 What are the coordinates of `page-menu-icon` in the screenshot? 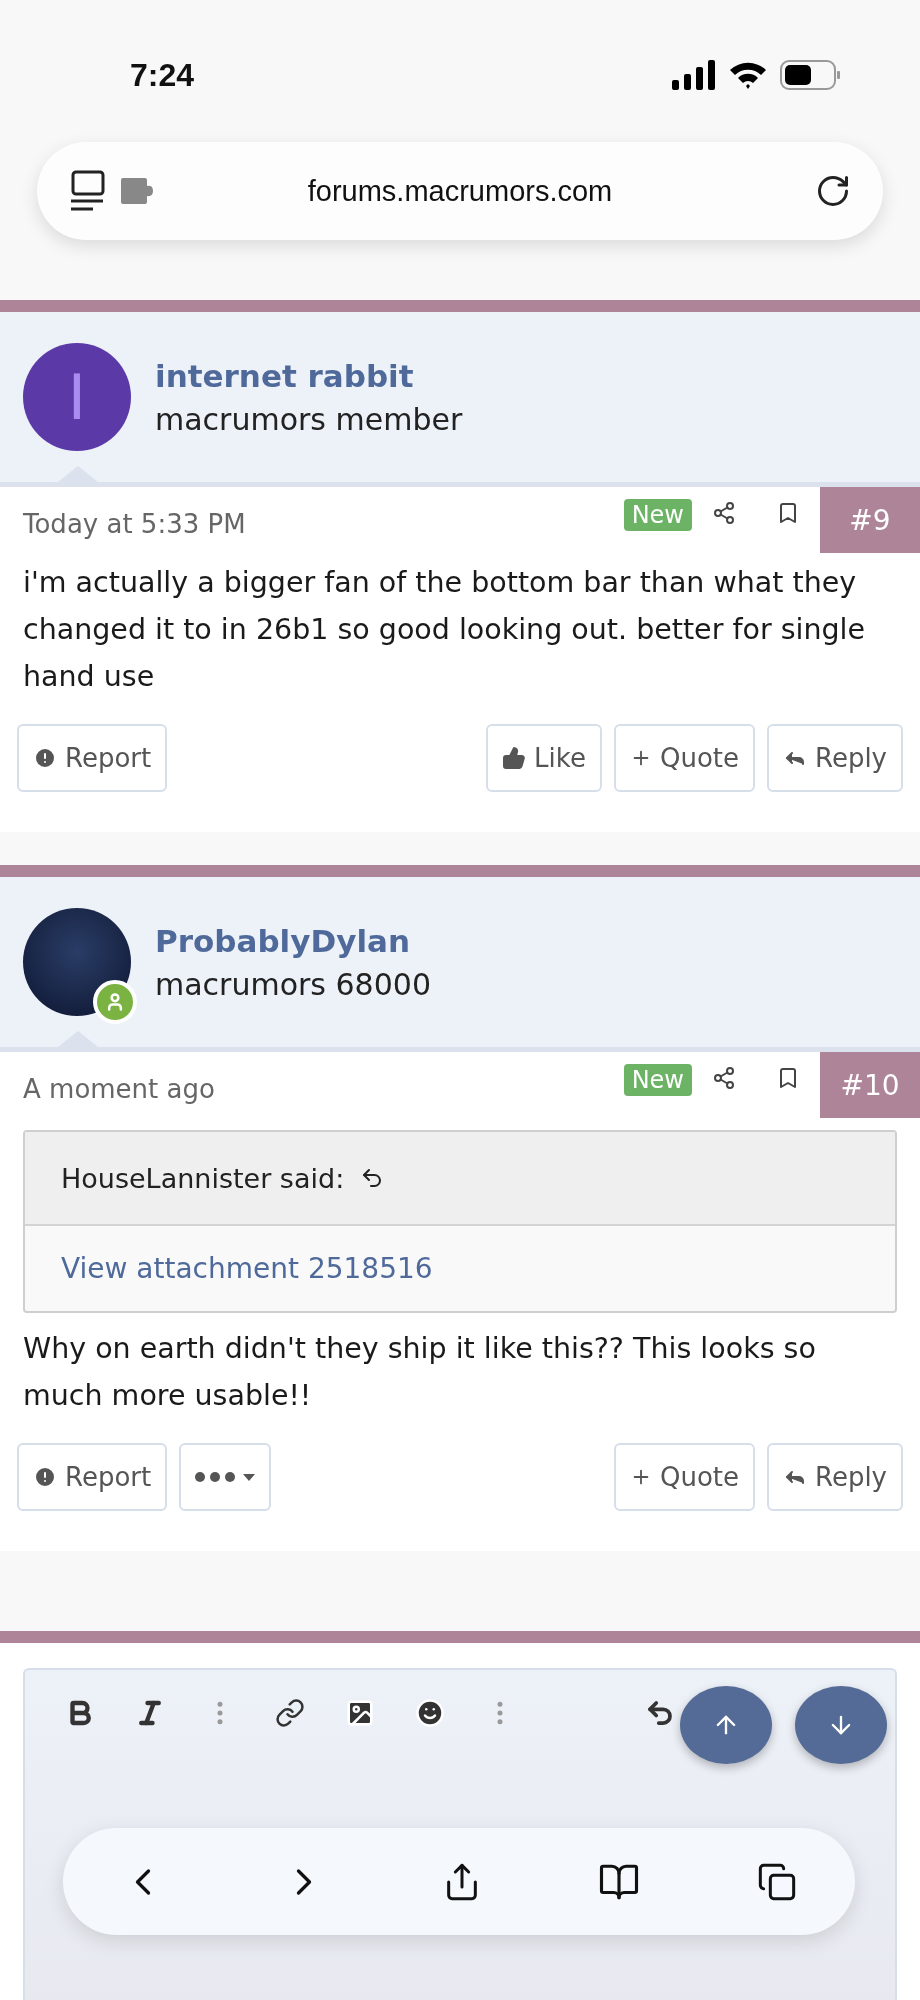 It's located at (87, 191).